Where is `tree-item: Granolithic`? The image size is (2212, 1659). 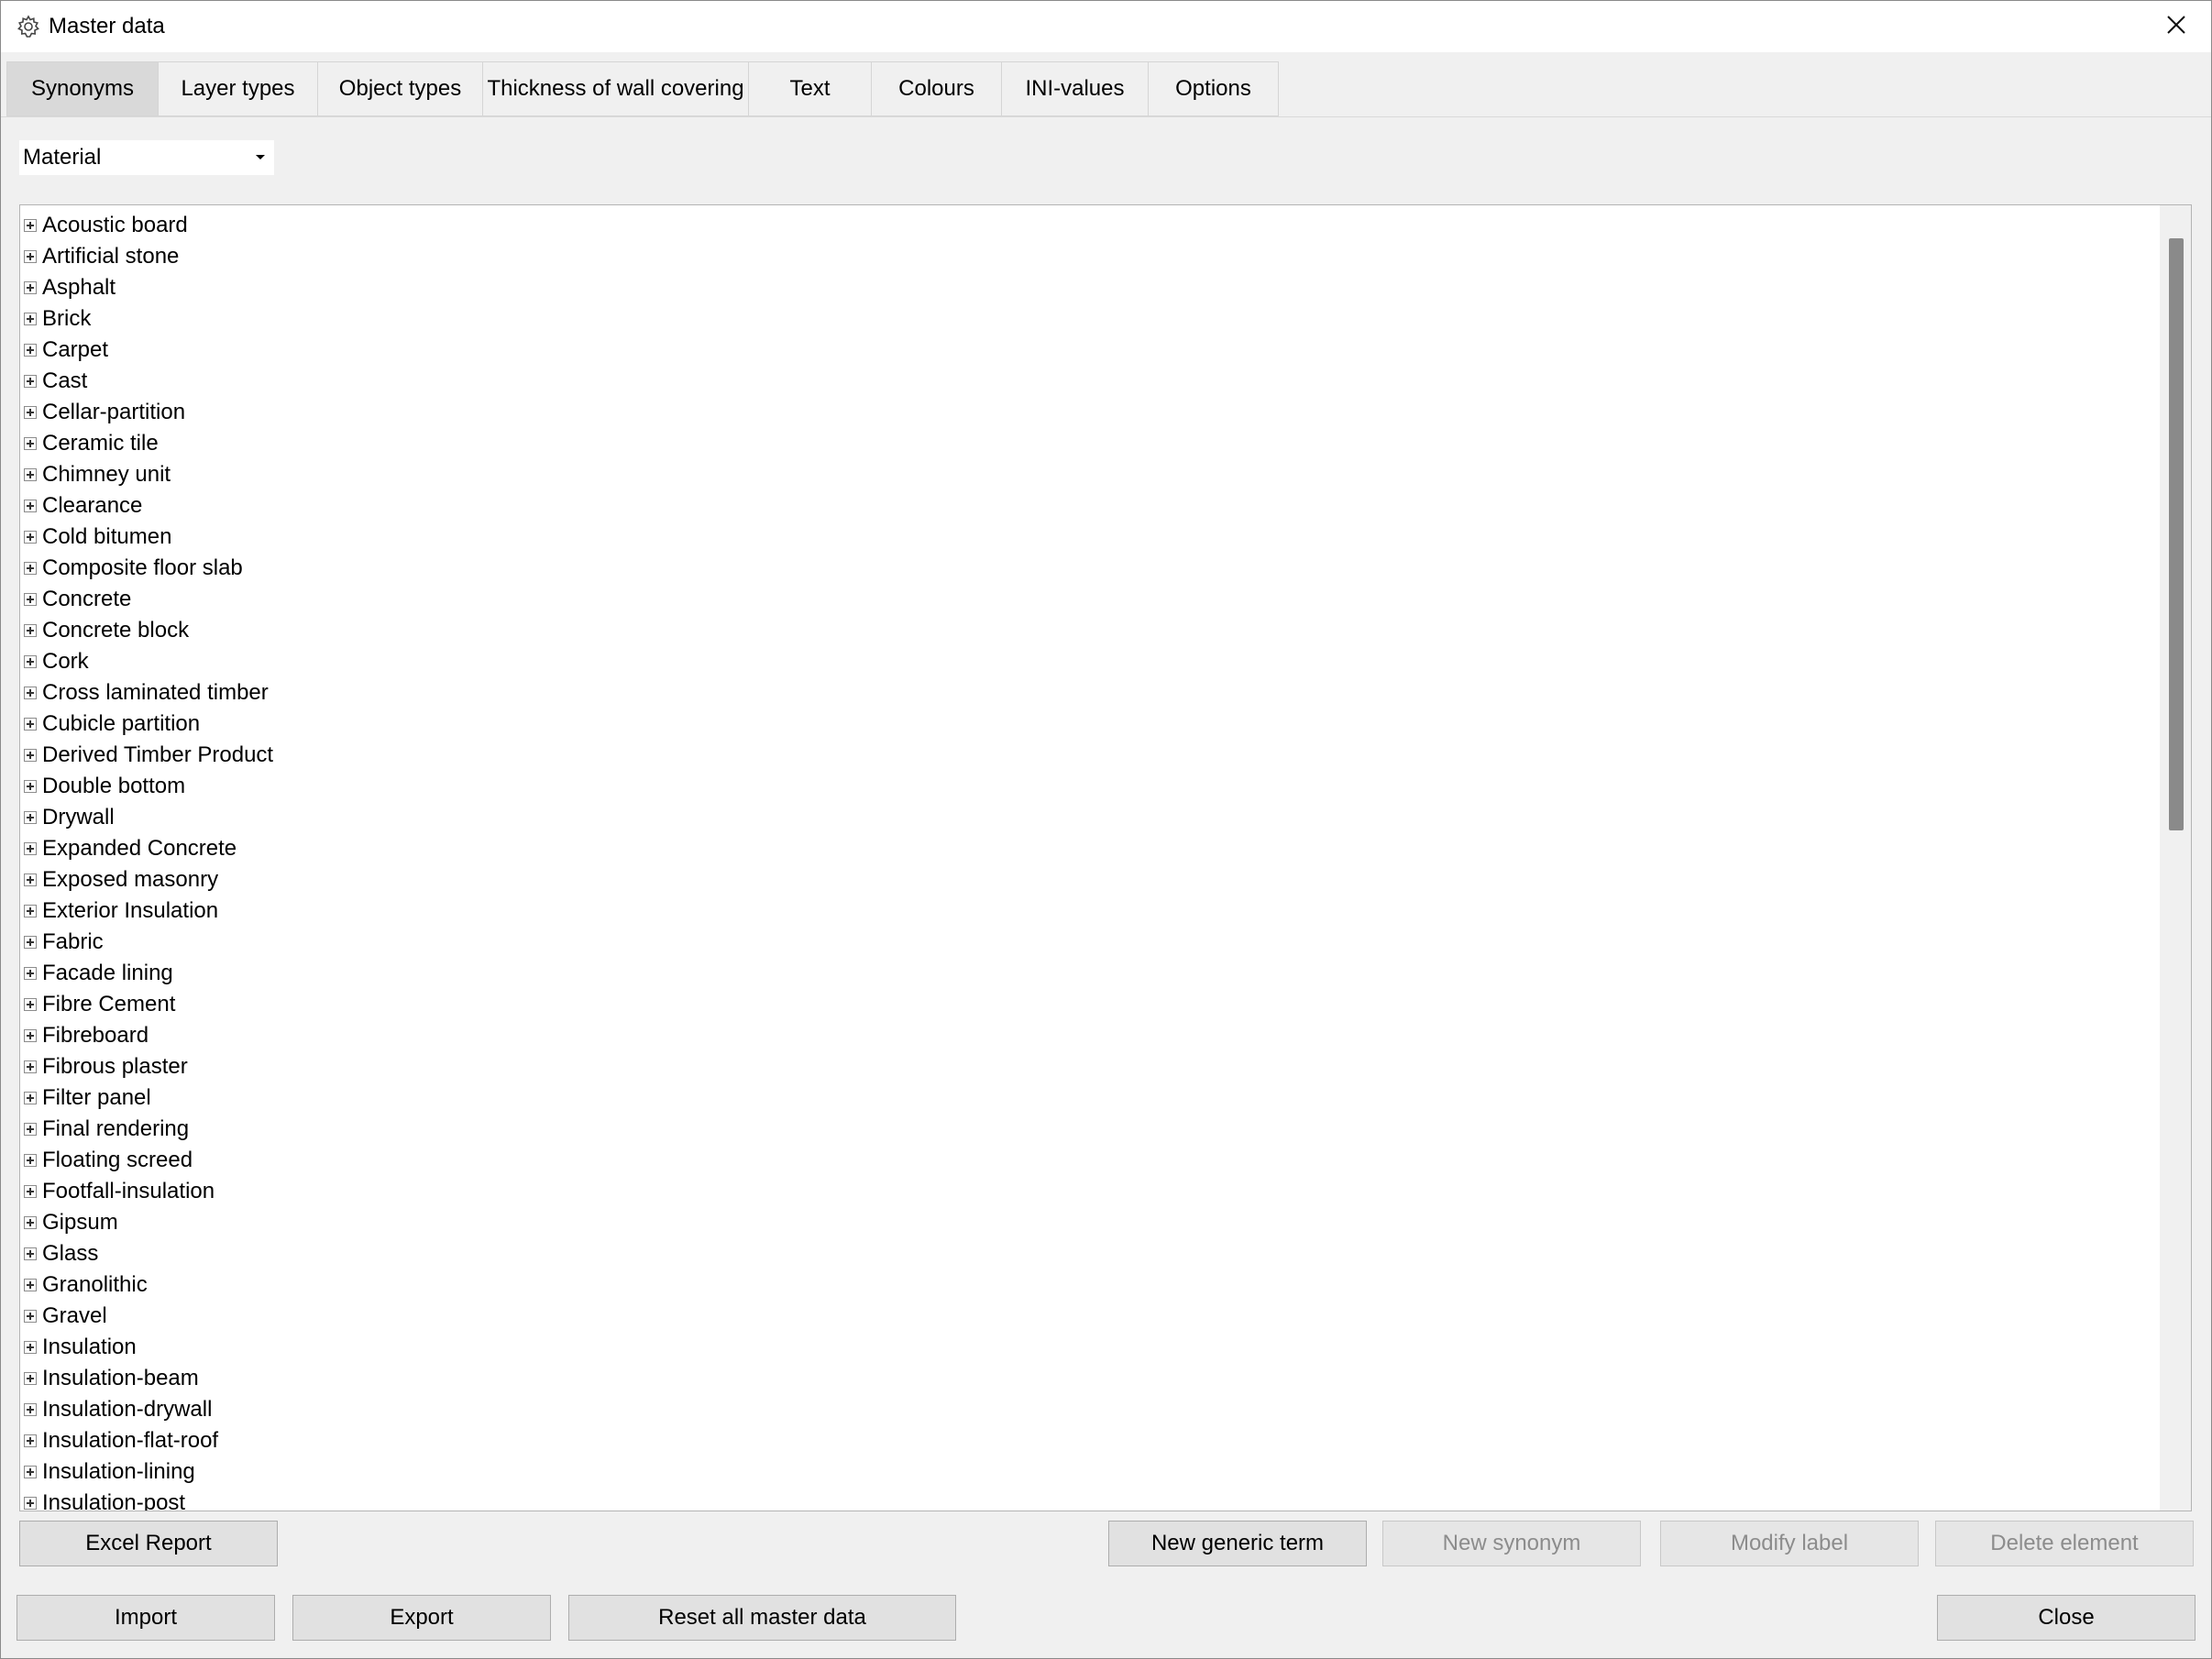
tree-item: Granolithic is located at coordinates (1091, 1285).